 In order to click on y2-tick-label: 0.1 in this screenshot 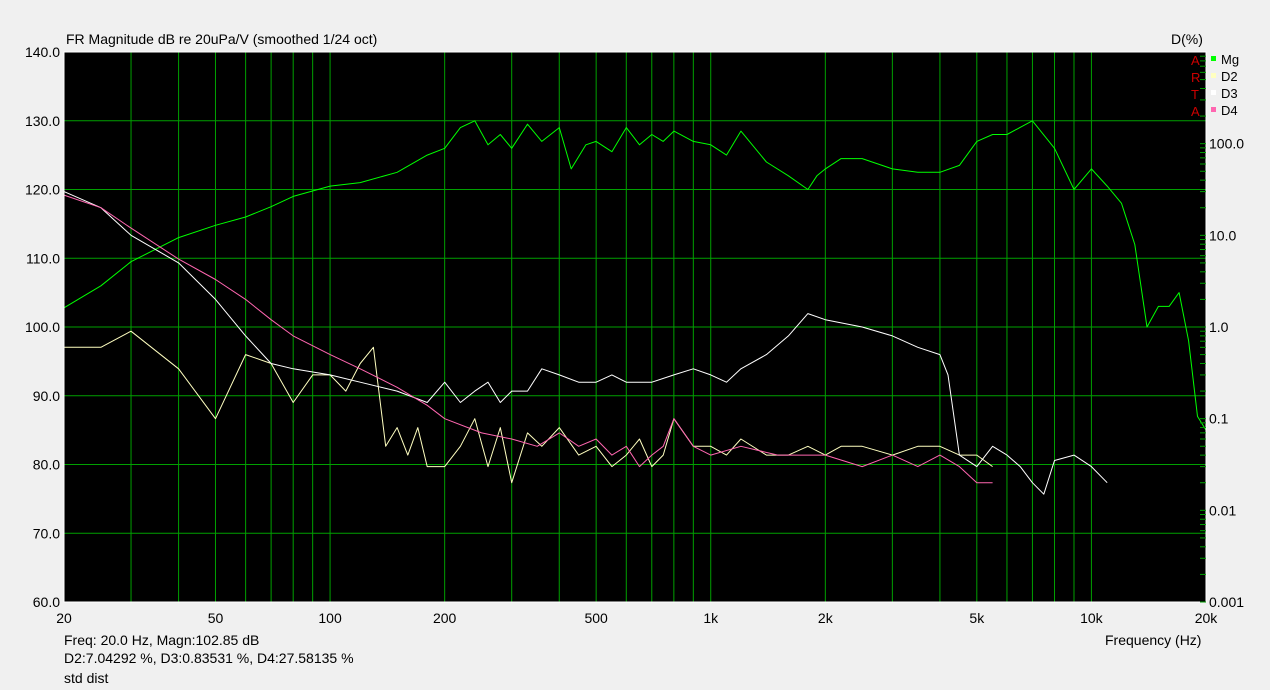, I will do `click(1219, 419)`.